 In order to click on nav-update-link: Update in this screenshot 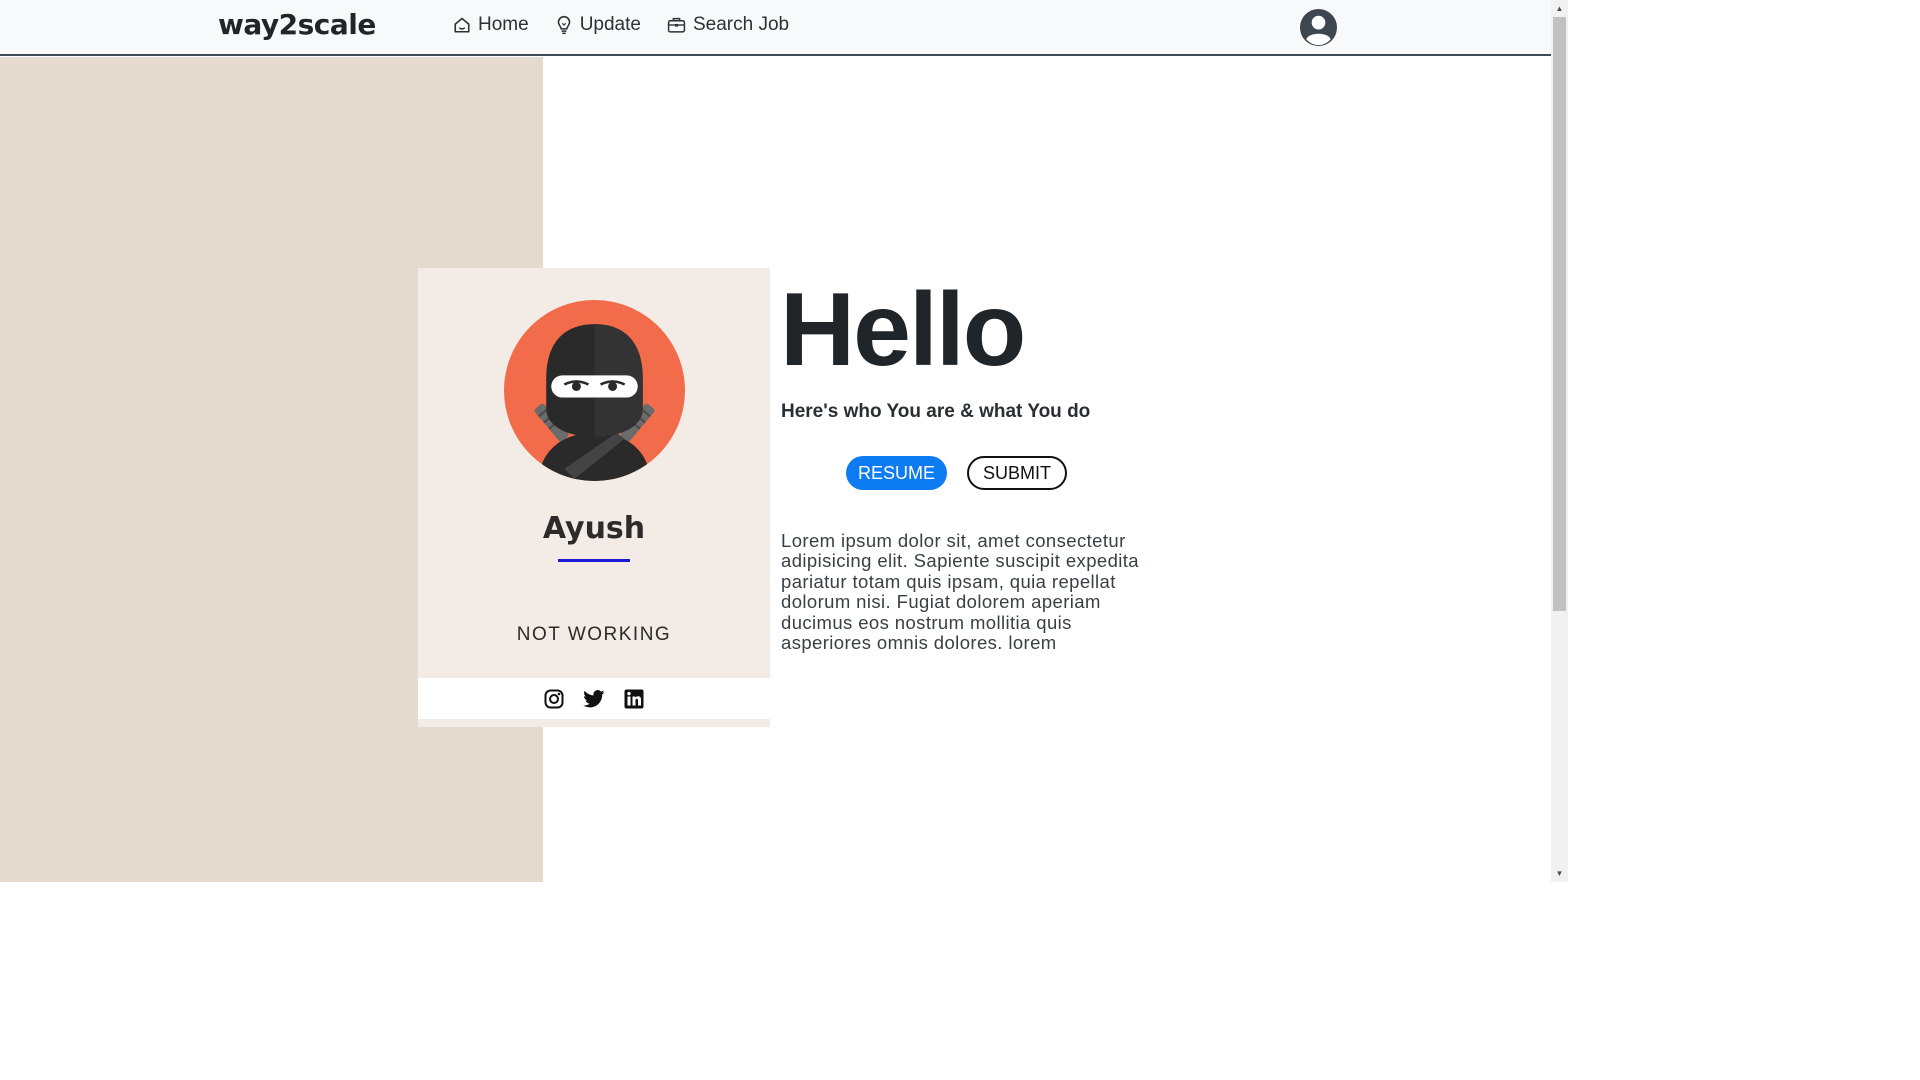, I will do `click(598, 25)`.